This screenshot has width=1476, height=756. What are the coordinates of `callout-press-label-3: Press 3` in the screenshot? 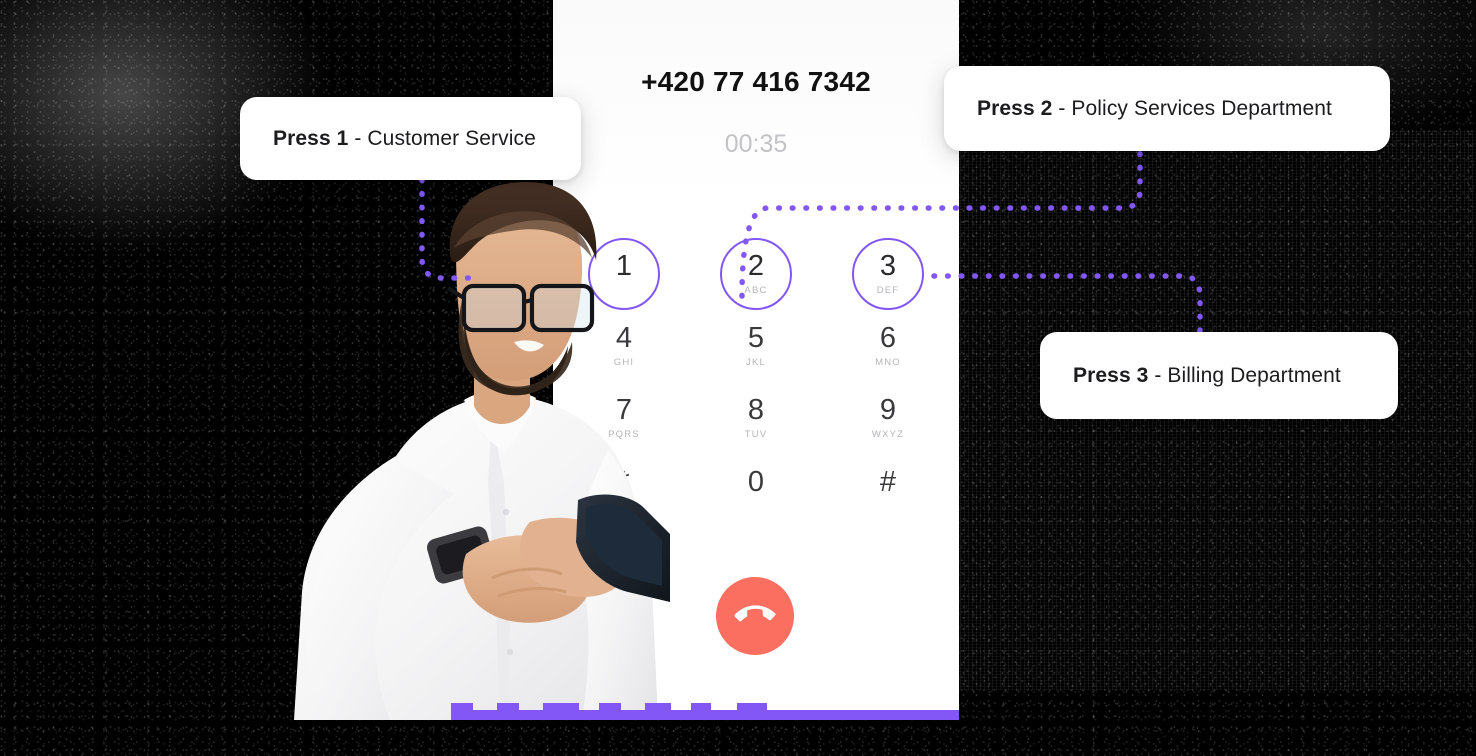 It's located at (1111, 375).